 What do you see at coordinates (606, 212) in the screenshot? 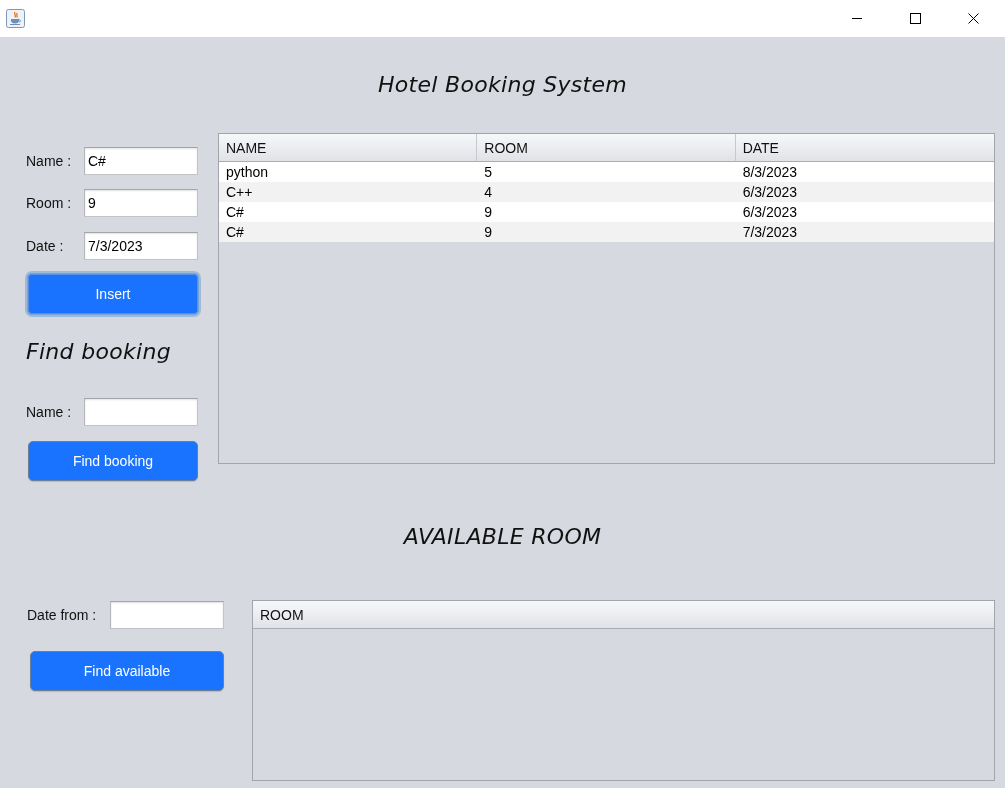
I see `table-row: C# 9 6/3/2023` at bounding box center [606, 212].